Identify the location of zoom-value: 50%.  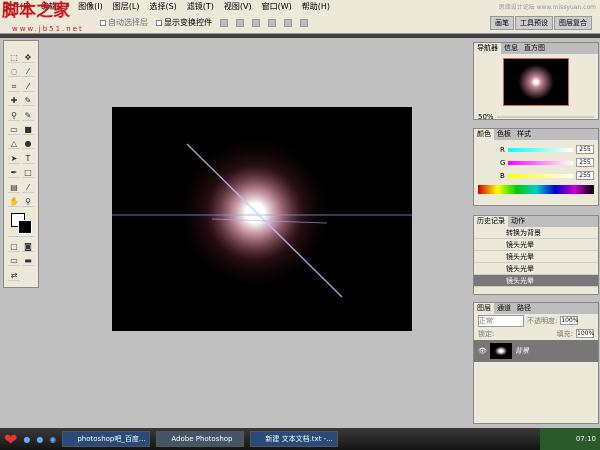
(486, 117).